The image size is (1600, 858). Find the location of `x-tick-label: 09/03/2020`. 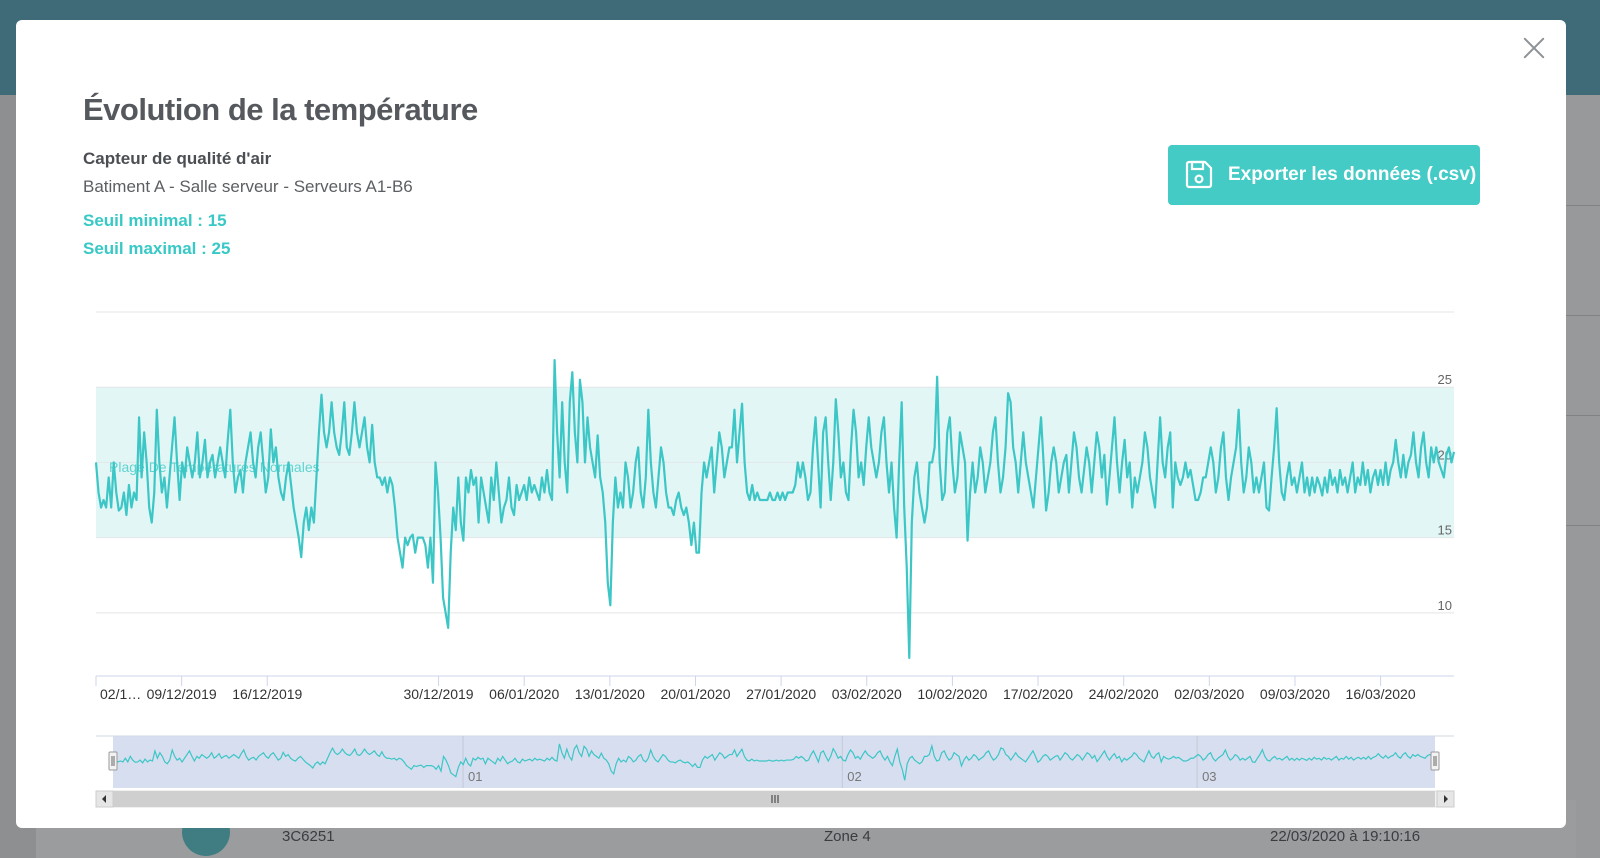

x-tick-label: 09/03/2020 is located at coordinates (1295, 694).